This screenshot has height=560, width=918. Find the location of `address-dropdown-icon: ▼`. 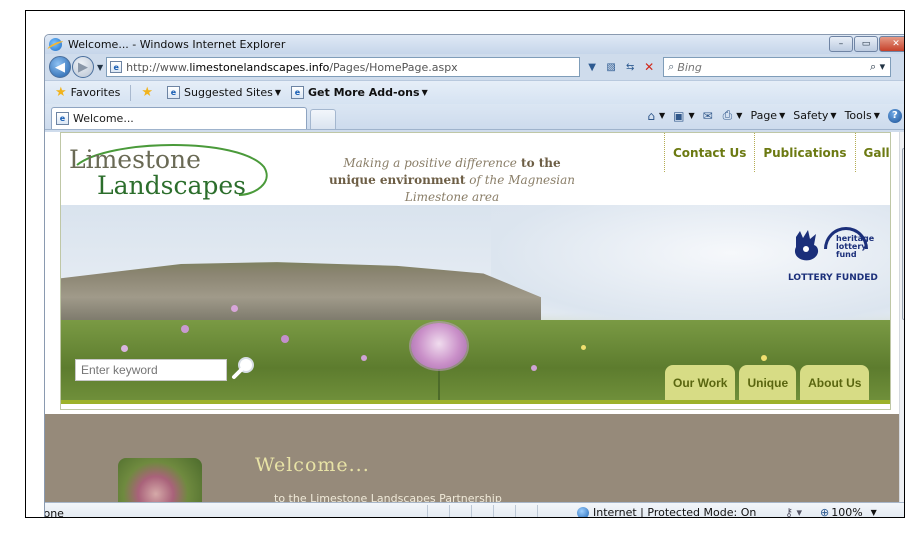

address-dropdown-icon: ▼ is located at coordinates (592, 67).